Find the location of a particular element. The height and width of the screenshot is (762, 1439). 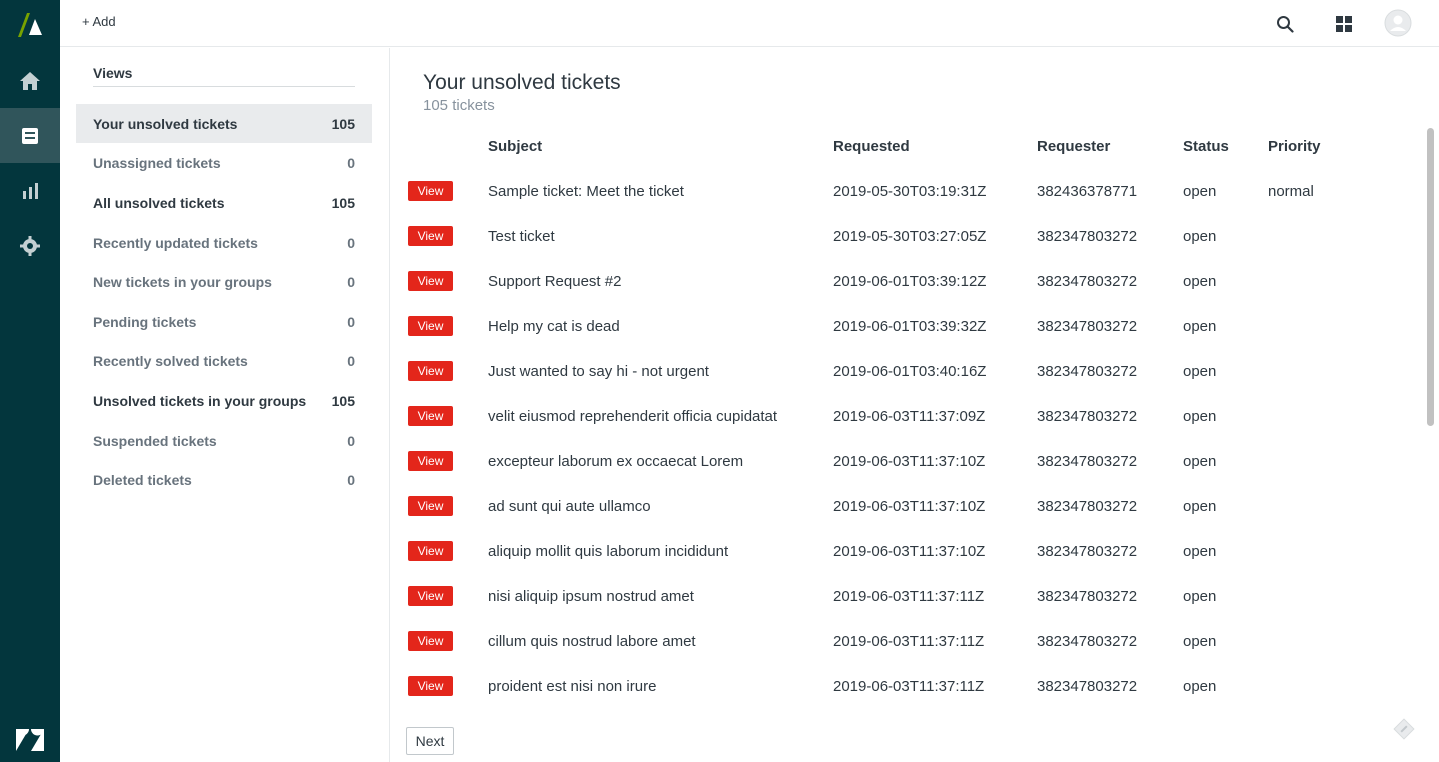

view-item-unsolved-in-groups: Unsolved tickets in your groups 105 is located at coordinates (224, 400).